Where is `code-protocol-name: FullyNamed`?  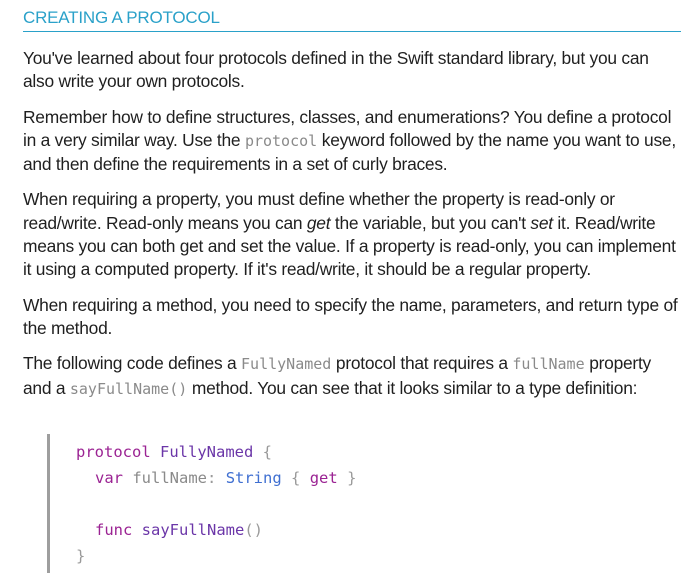
code-protocol-name: FullyNamed is located at coordinates (207, 452).